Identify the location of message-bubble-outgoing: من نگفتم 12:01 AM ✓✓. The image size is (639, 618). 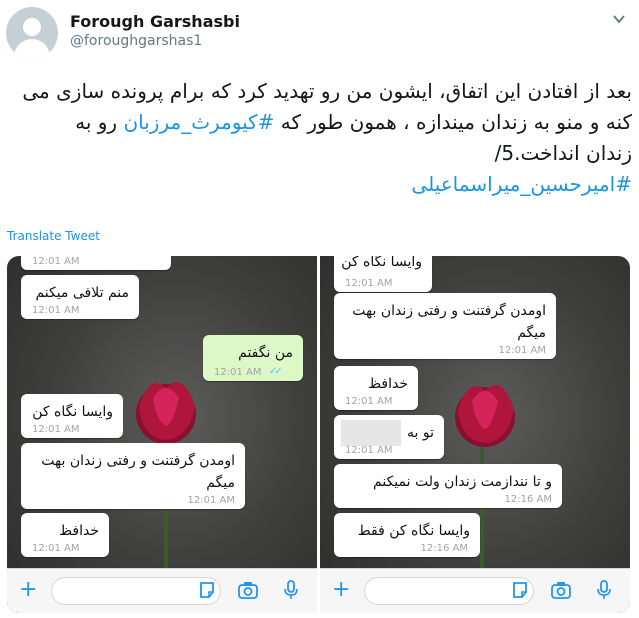
(253, 358).